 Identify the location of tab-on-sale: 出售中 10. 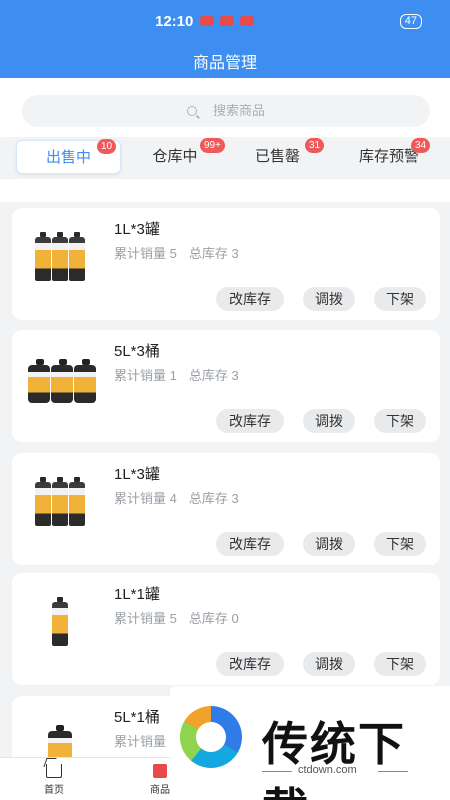
(68, 156).